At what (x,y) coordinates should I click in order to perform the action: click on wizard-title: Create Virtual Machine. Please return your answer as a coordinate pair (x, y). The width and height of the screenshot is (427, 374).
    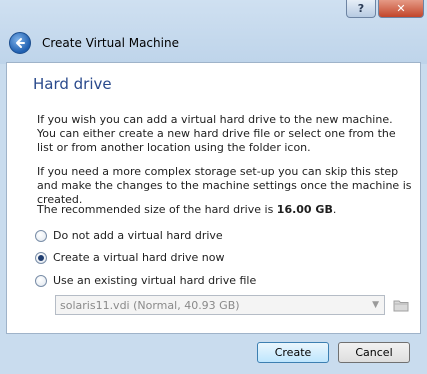
    Looking at the image, I should click on (110, 43).